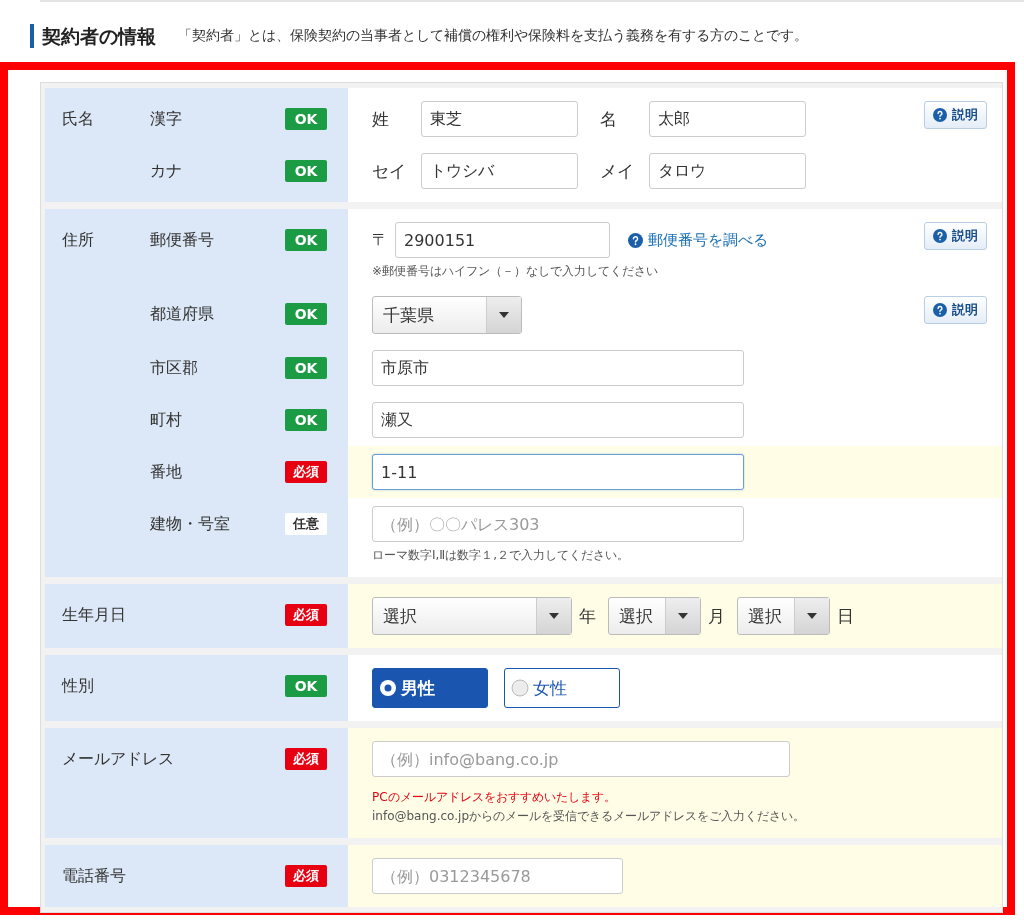 The height and width of the screenshot is (921, 1024). What do you see at coordinates (845, 616) in the screenshot?
I see `unit-label: 日` at bounding box center [845, 616].